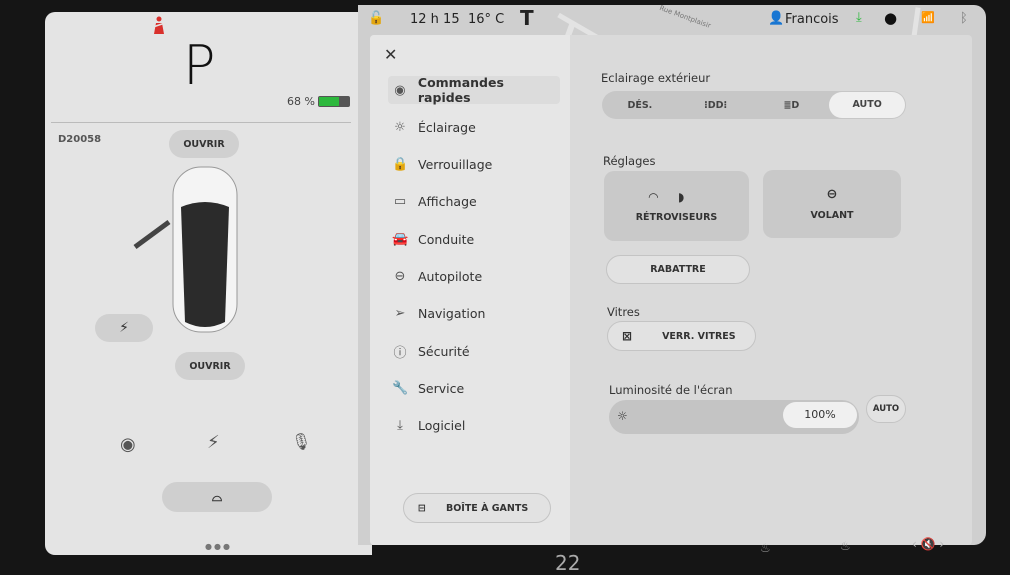 The image size is (1010, 575). What do you see at coordinates (676, 196) in the screenshot?
I see `mirror-icon: ◠◗` at bounding box center [676, 196].